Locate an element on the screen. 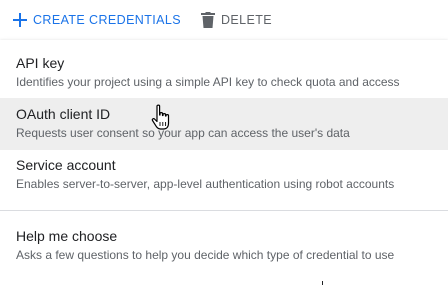 This screenshot has height=285, width=448. menu-item-title: API key is located at coordinates (40, 63).